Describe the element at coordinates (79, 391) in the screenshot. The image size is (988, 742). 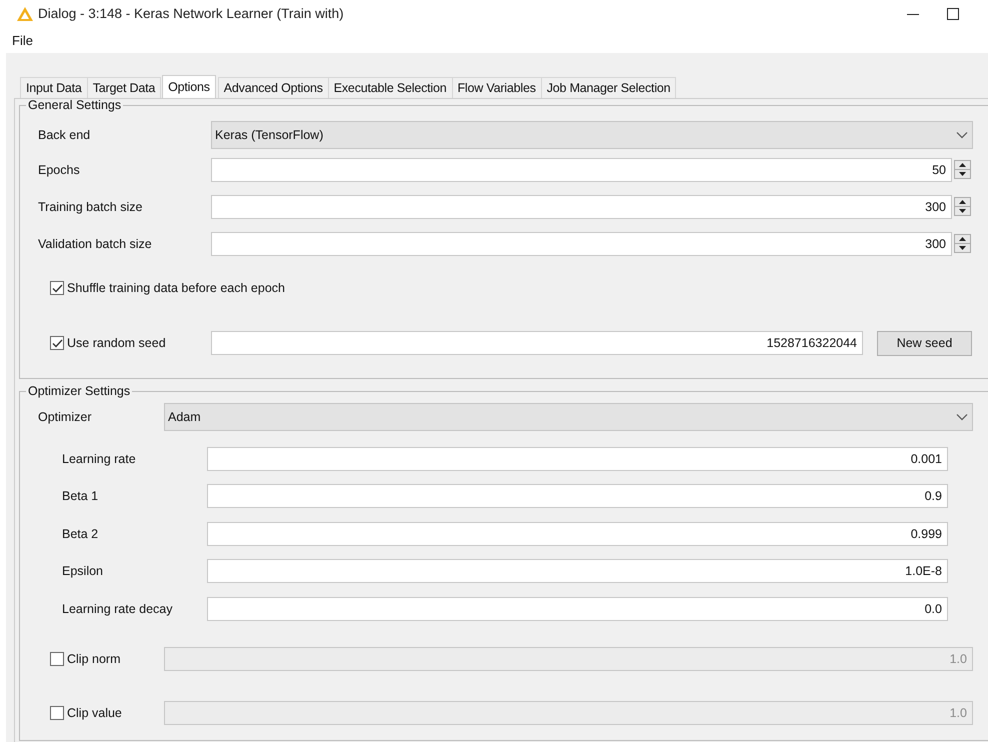
I see `group-title: Optimizer Settings` at that location.